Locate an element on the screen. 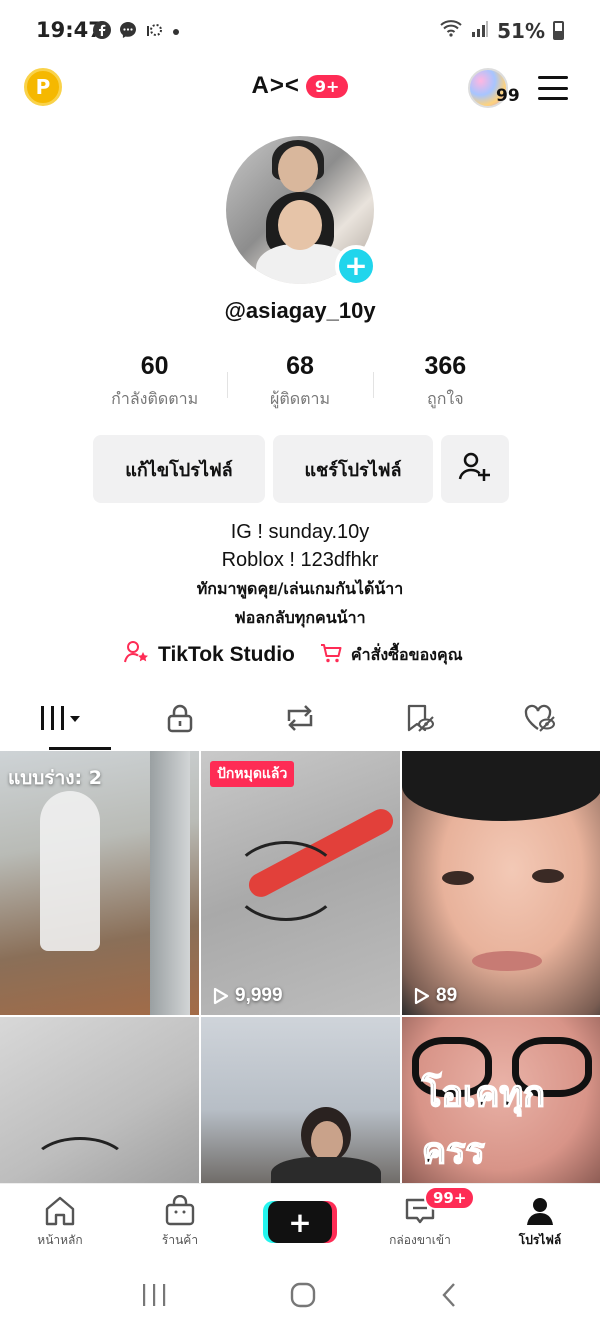  content-tabs is located at coordinates (300, 720).